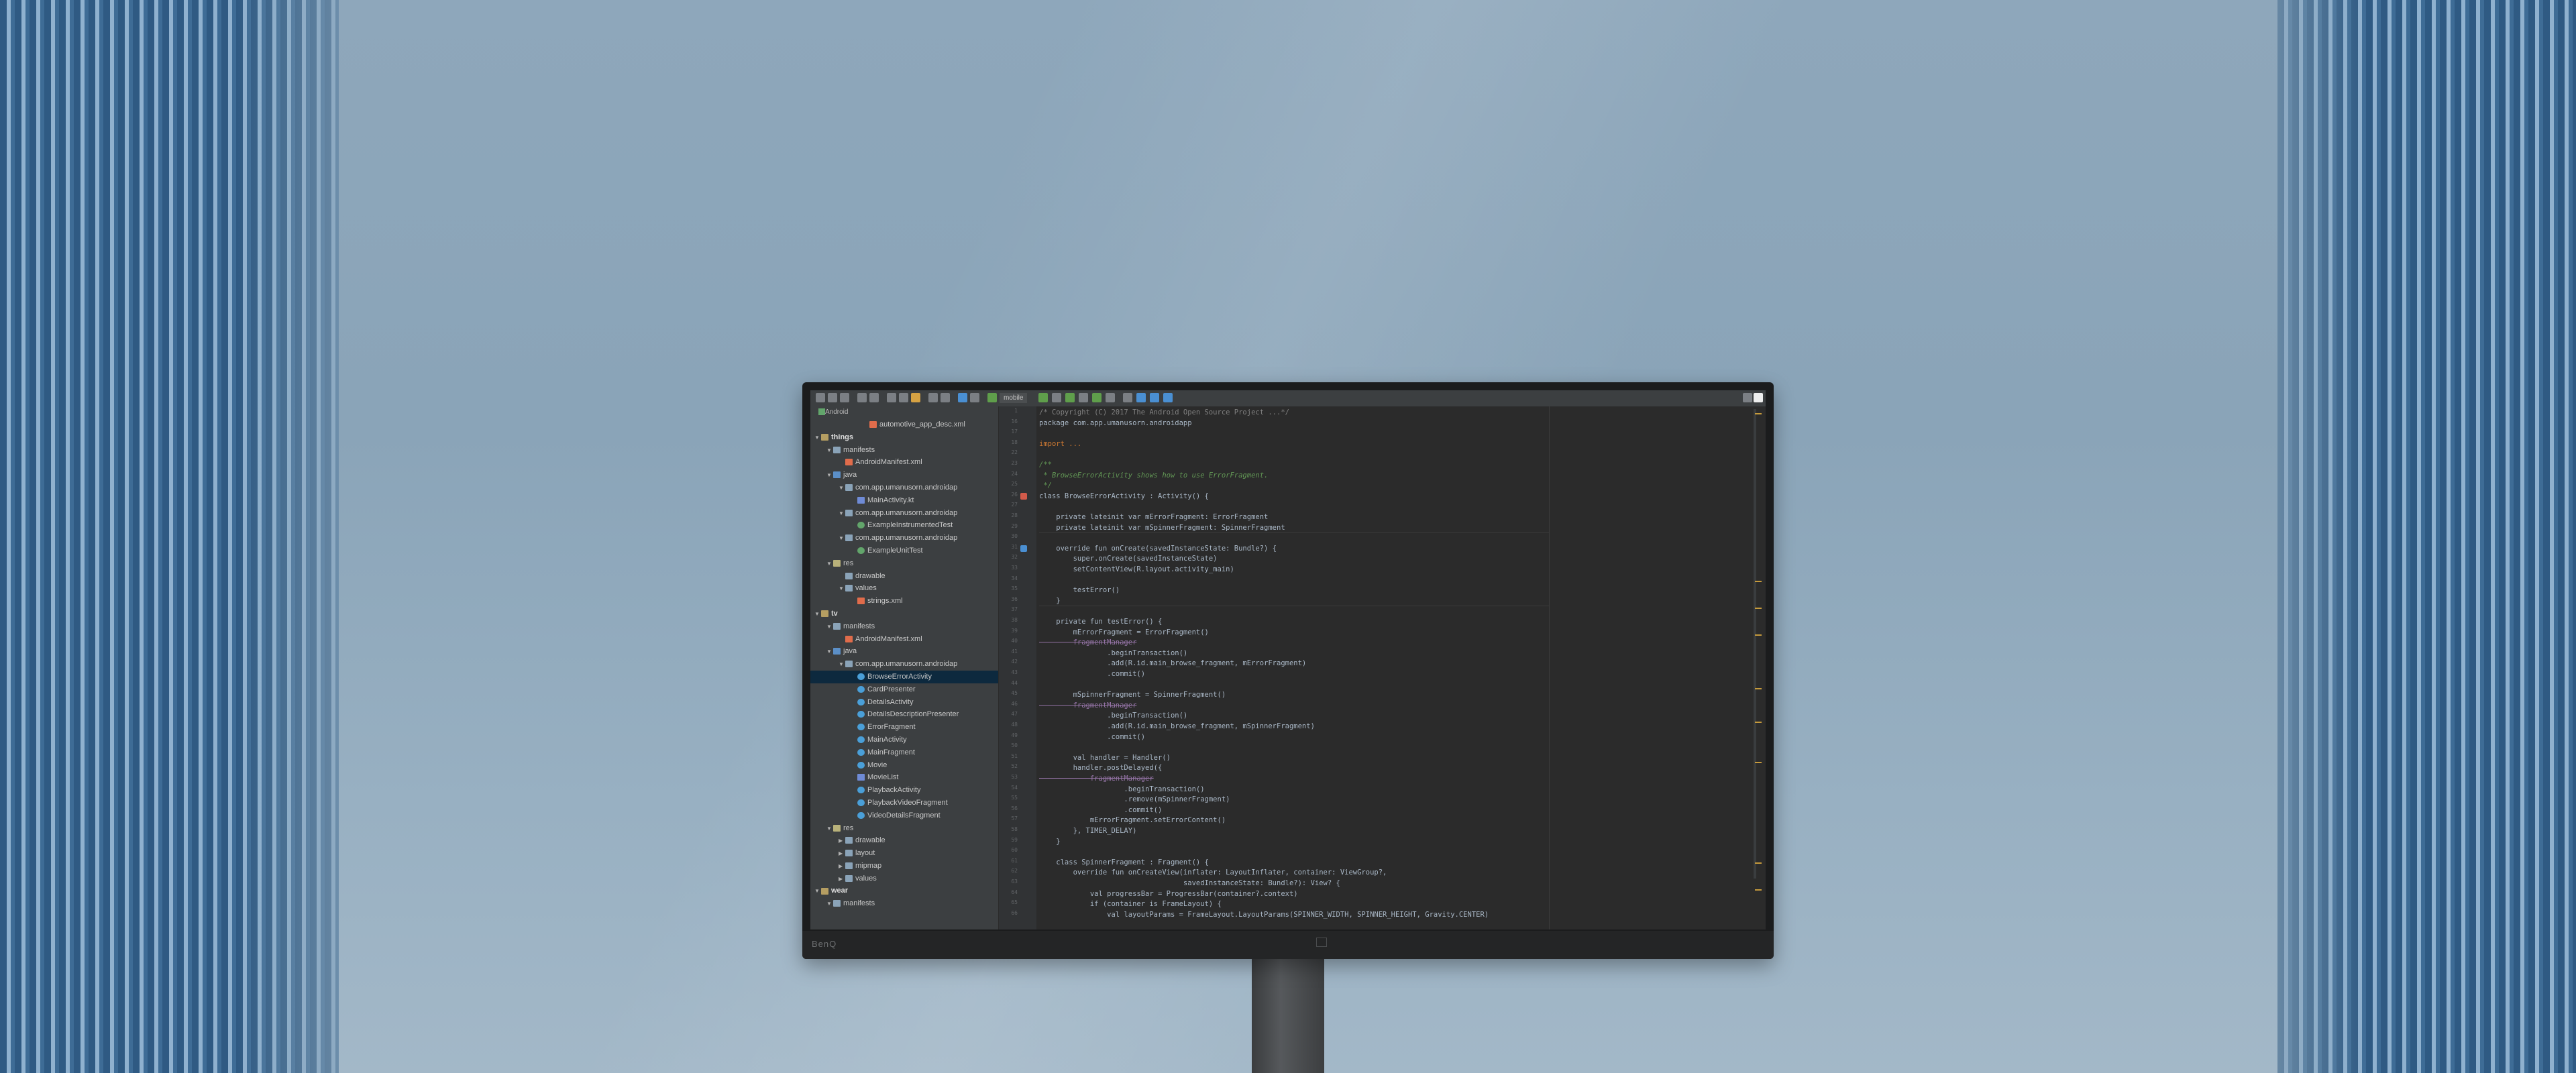 The image size is (2576, 1073). What do you see at coordinates (904, 576) in the screenshot?
I see `tree-item: drawable` at bounding box center [904, 576].